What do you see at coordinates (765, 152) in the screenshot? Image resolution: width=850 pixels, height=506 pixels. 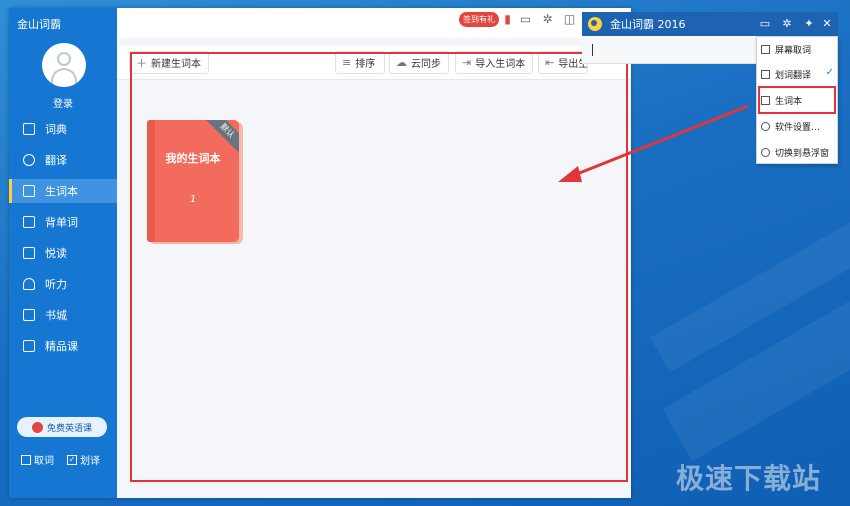 I see `floating-window-icon` at bounding box center [765, 152].